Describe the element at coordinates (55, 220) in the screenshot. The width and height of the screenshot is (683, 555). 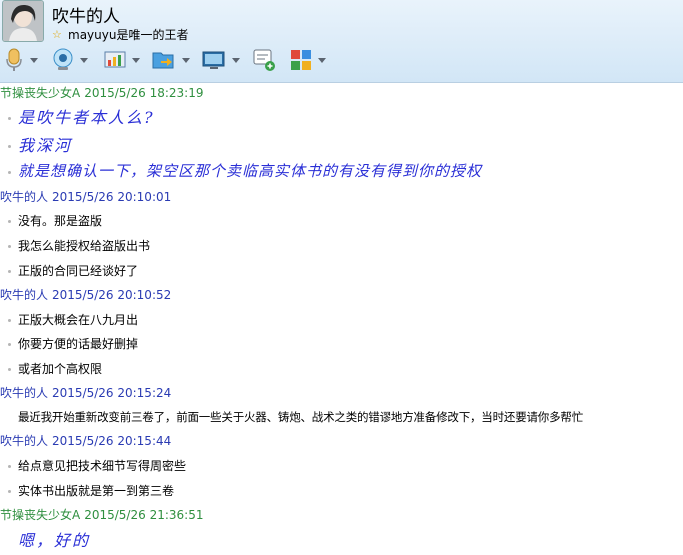
I see `message-line: 没有。那是盗版` at that location.